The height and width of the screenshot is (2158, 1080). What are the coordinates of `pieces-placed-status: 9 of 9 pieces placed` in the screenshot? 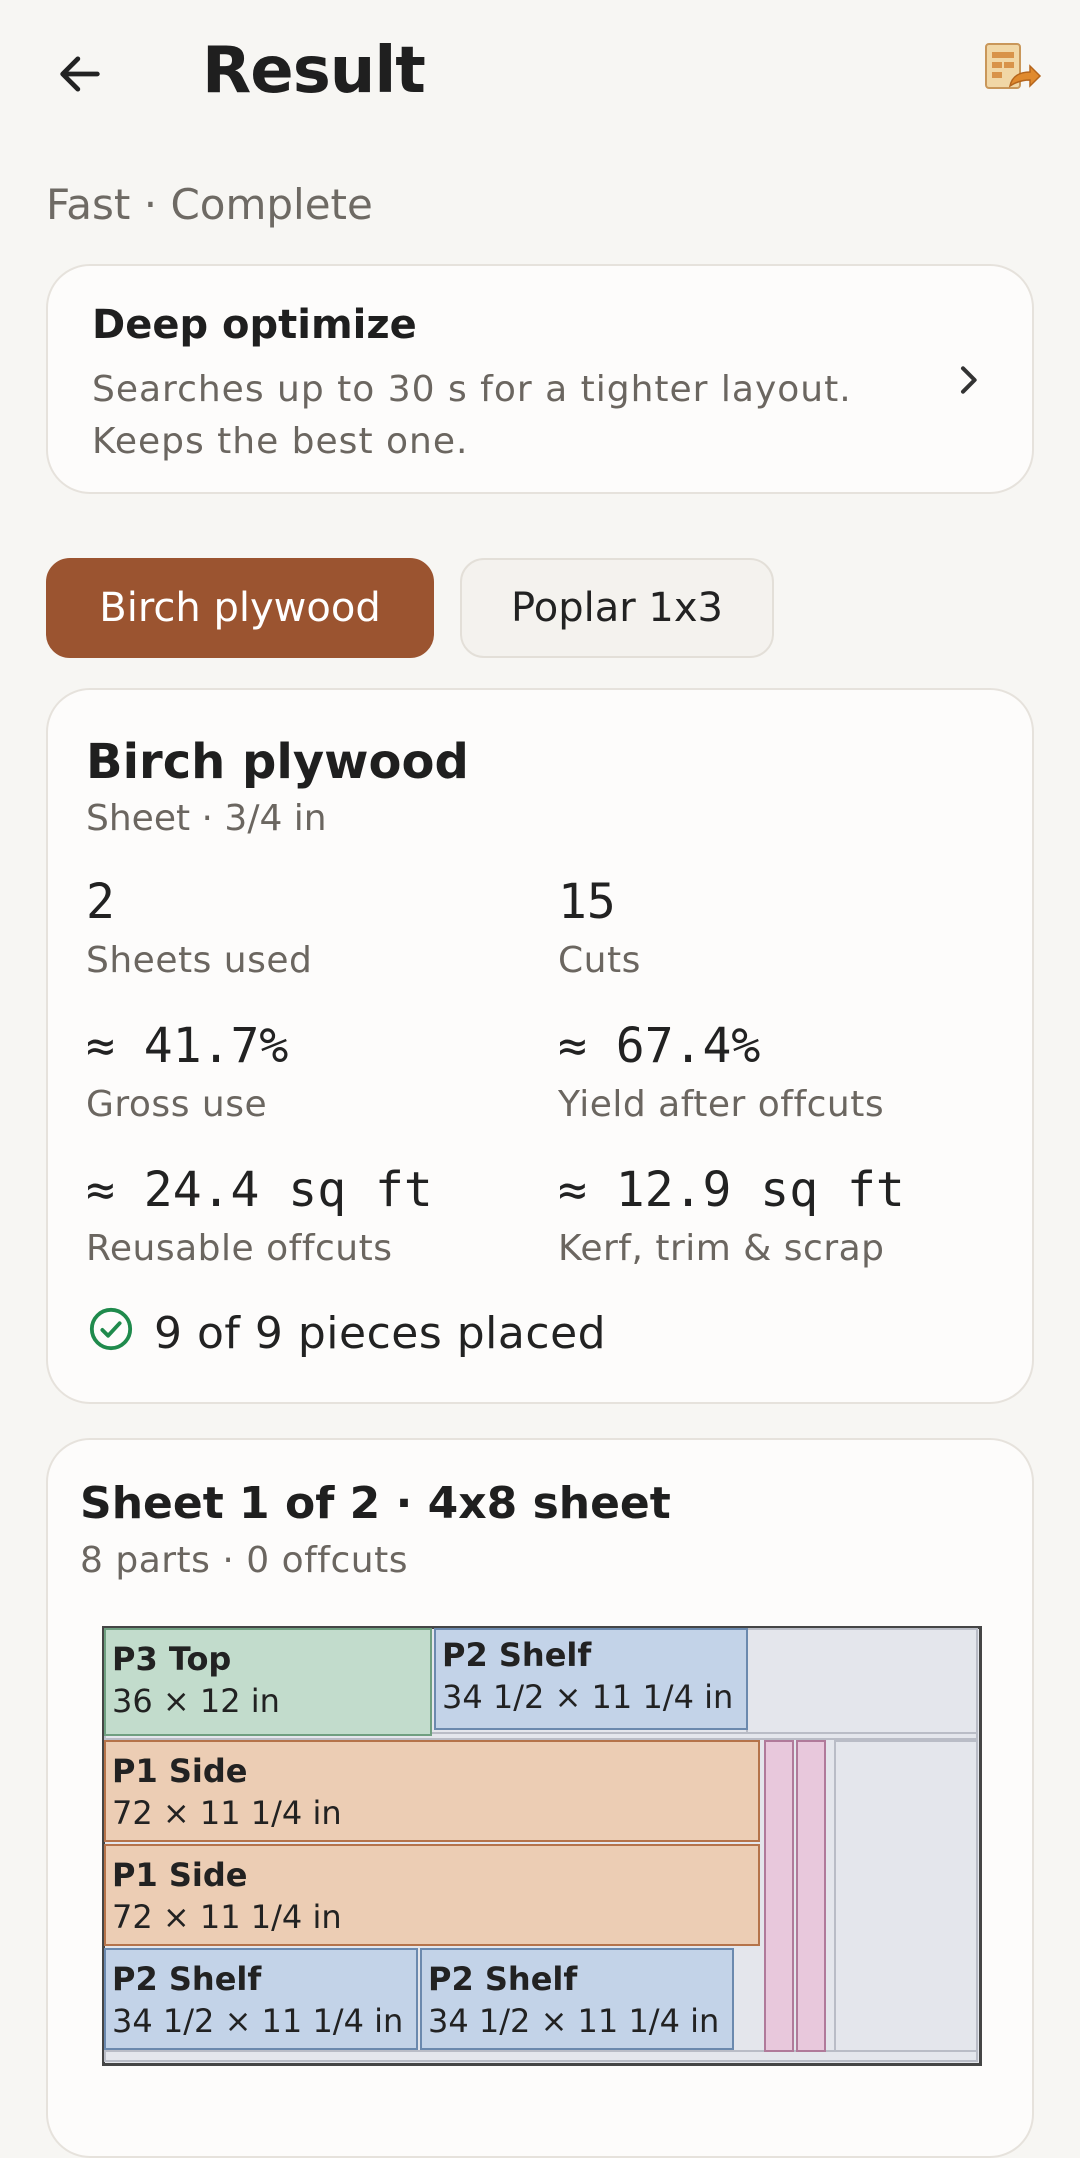 It's located at (380, 1333).